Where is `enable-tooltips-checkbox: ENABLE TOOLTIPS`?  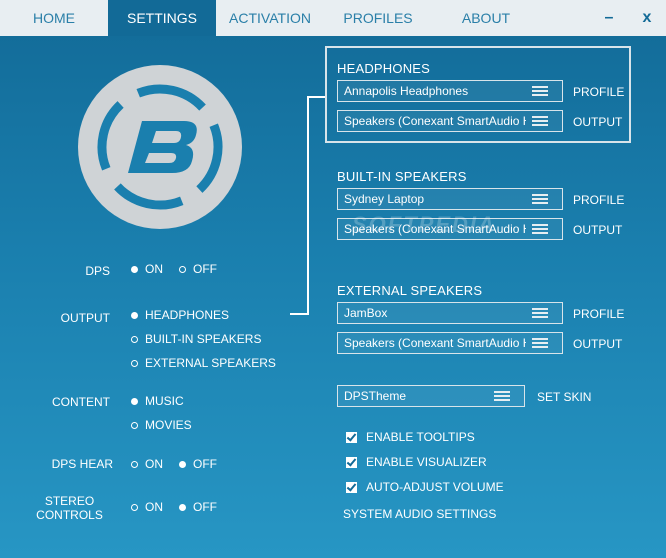 enable-tooltips-checkbox: ENABLE TOOLTIPS is located at coordinates (410, 437).